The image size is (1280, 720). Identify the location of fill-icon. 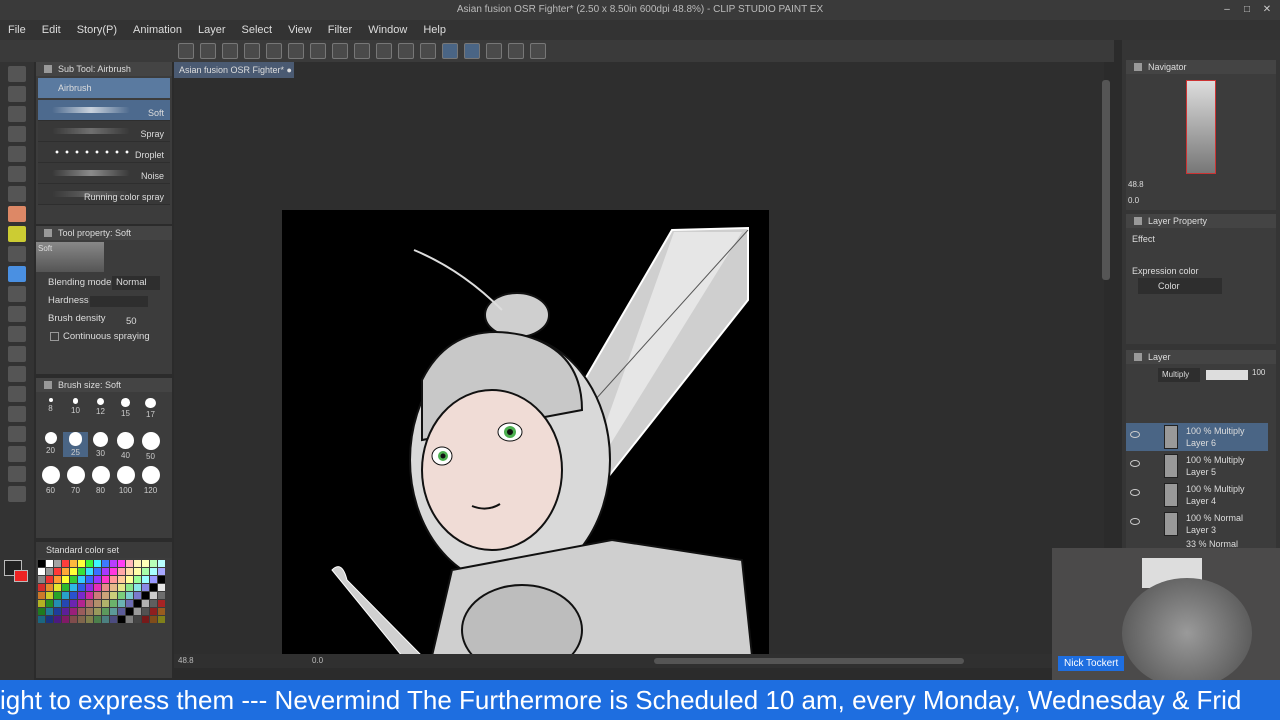
(340, 51).